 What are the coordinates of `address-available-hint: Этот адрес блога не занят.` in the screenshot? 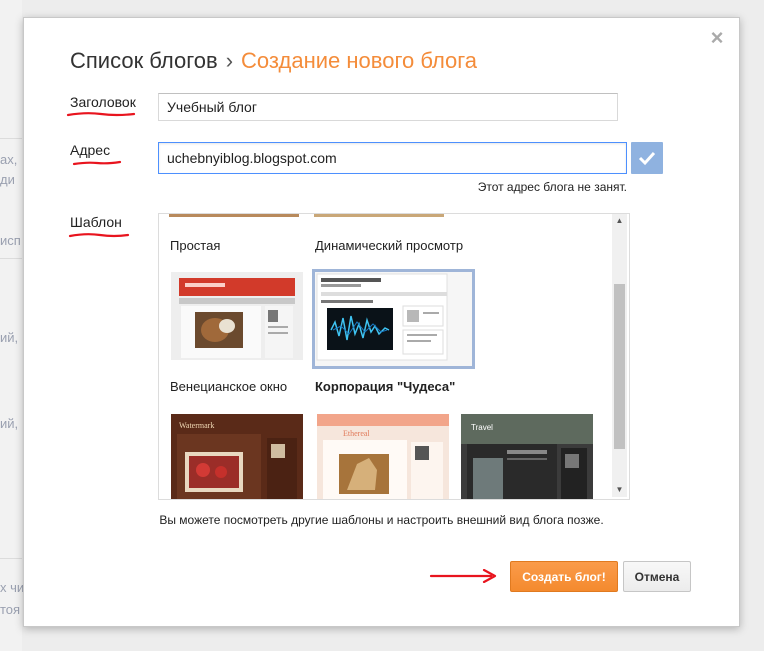 It's located at (552, 187).